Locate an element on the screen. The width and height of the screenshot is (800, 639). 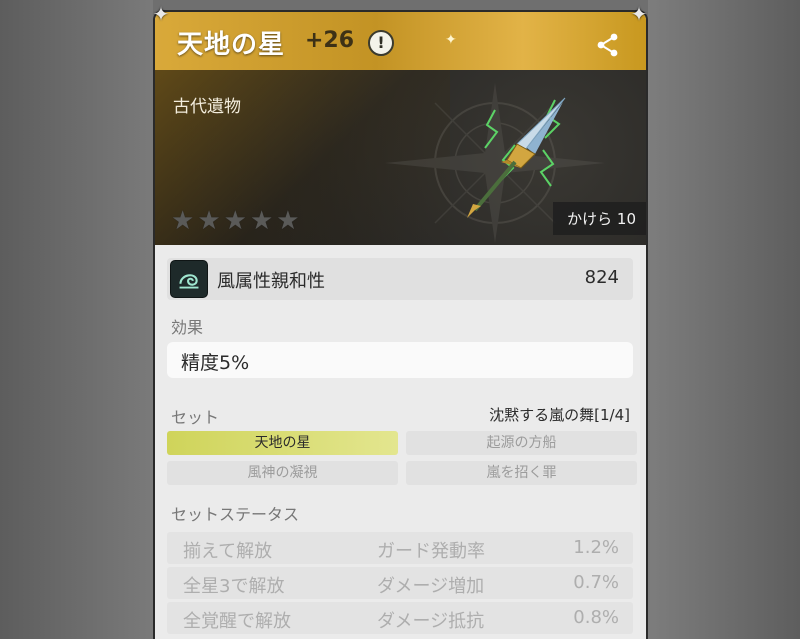
attribute-label: 風属性親和性 is located at coordinates (271, 281).